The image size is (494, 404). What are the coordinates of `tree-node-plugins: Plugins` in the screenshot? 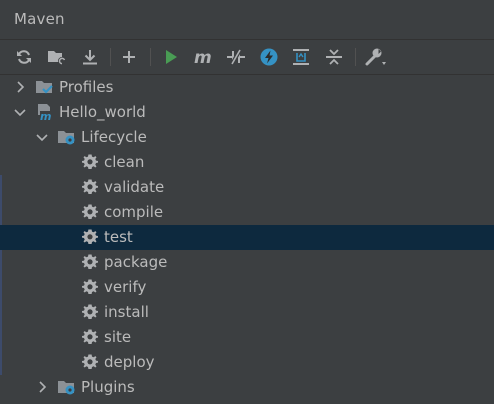 It's located at (247, 387).